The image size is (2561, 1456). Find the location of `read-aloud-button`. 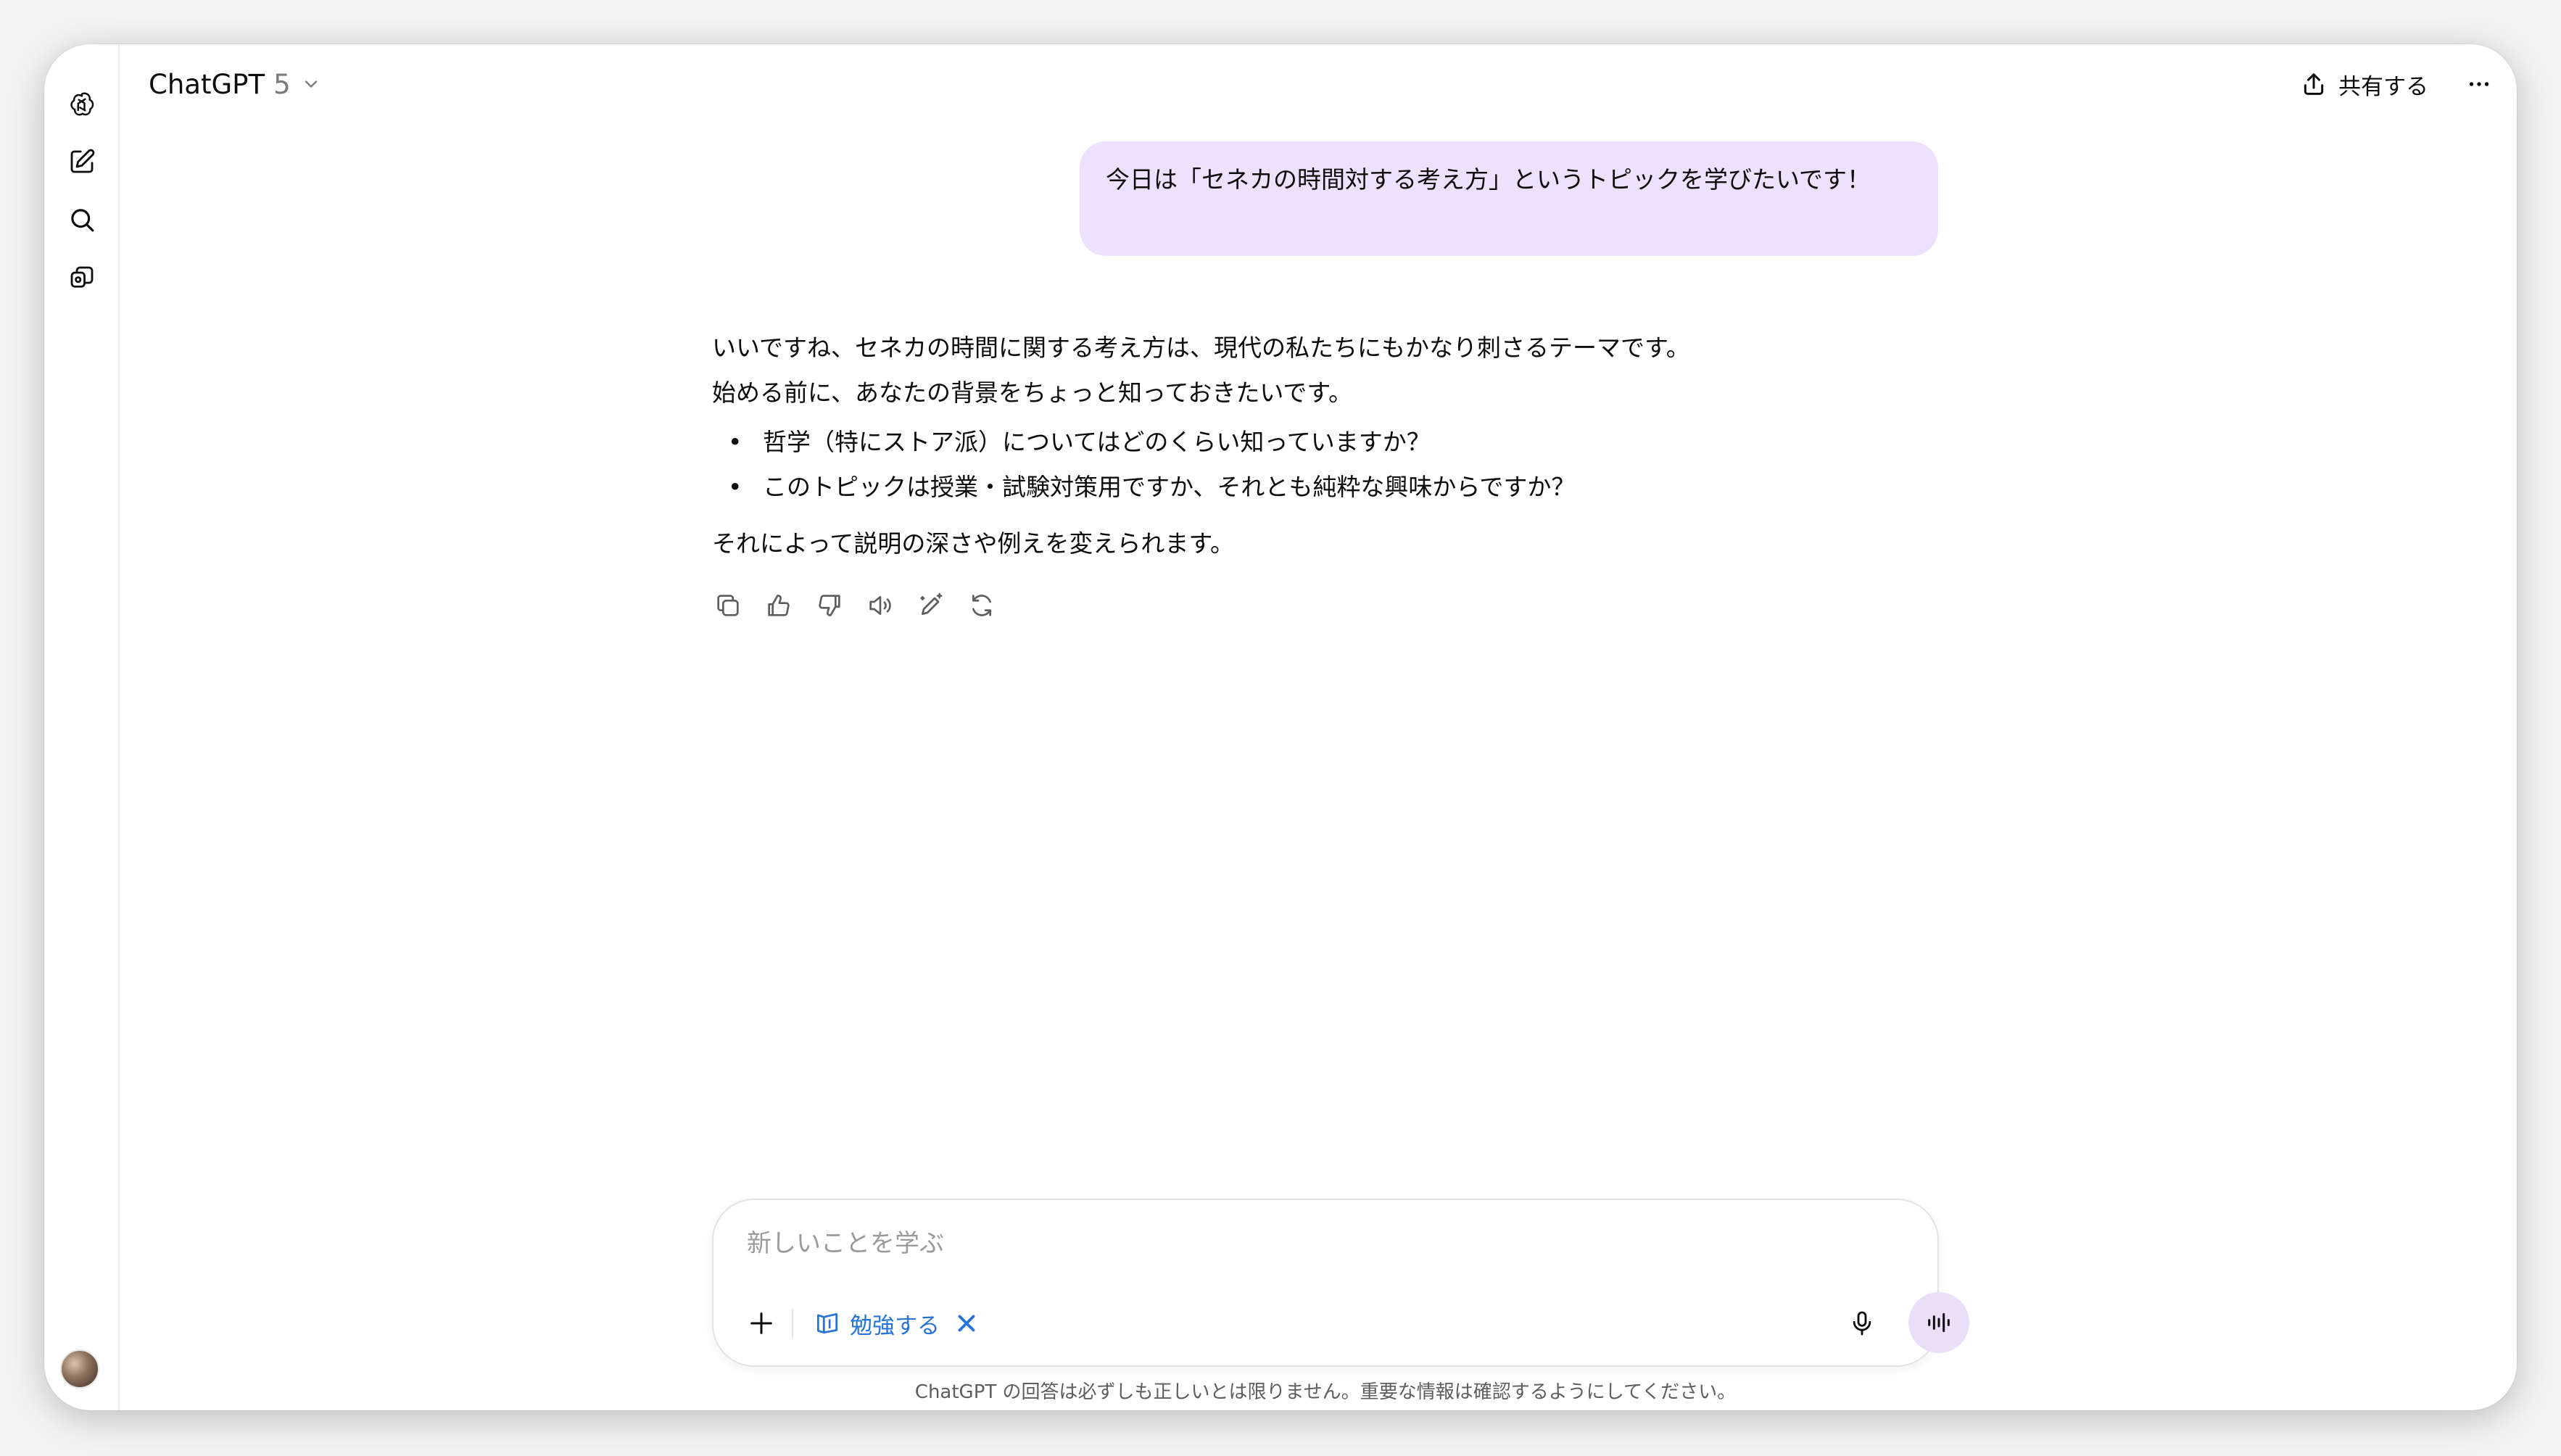

read-aloud-button is located at coordinates (880, 605).